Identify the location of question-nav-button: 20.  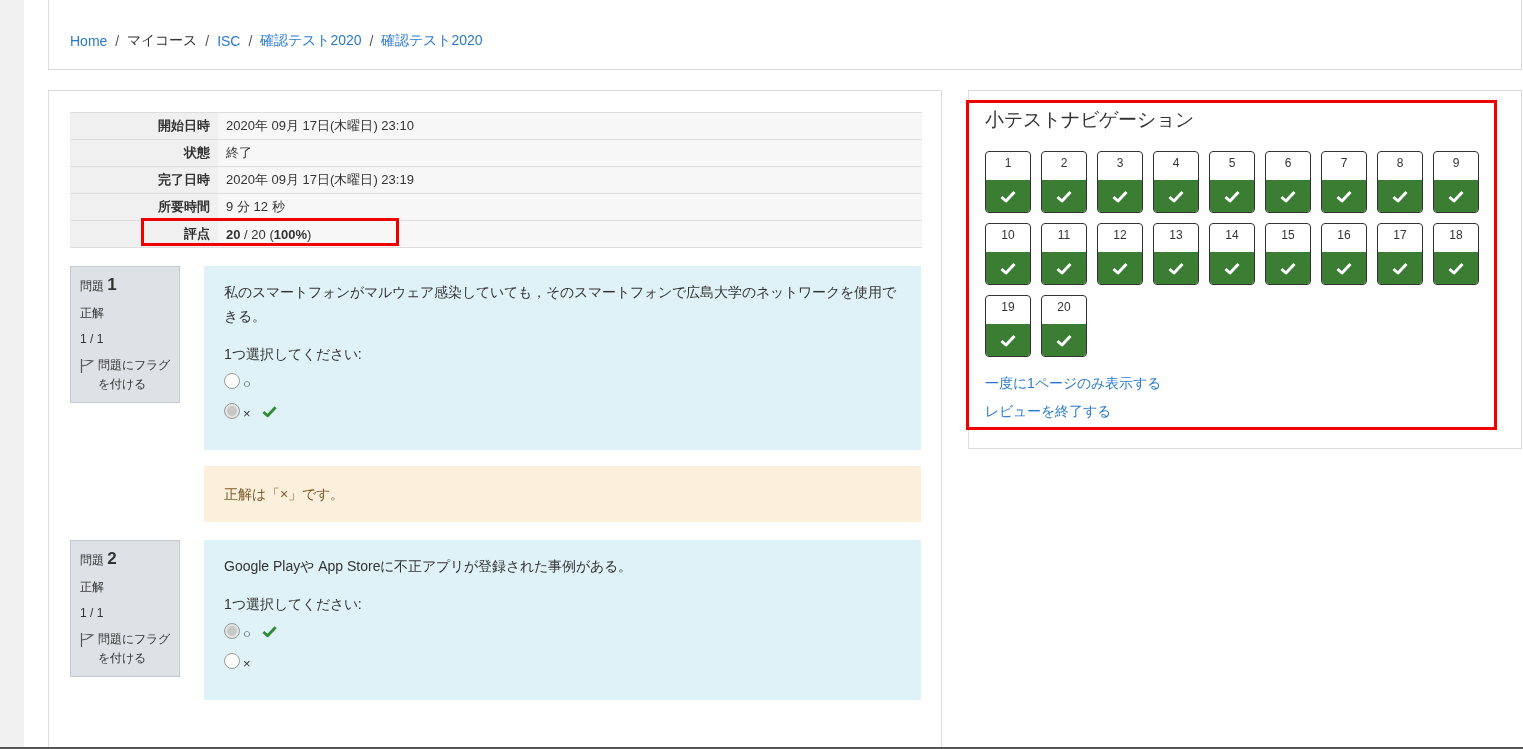
(1064, 326).